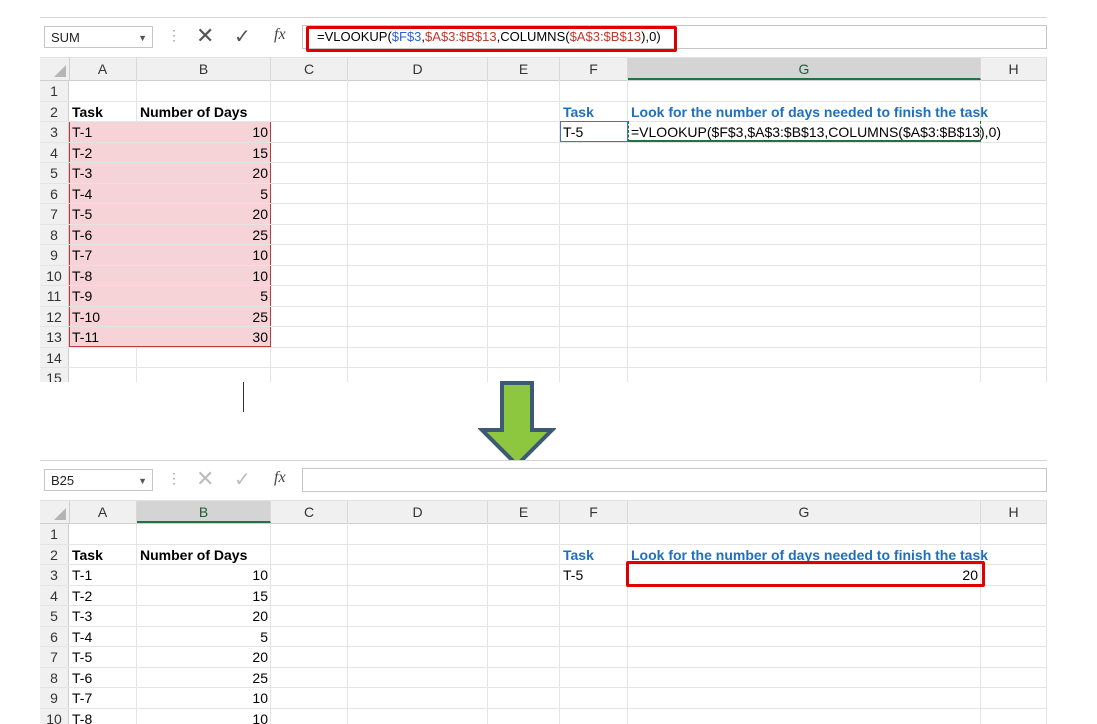 The height and width of the screenshot is (724, 1097). I want to click on drag-handle-icon: ⋮, so click(174, 35).